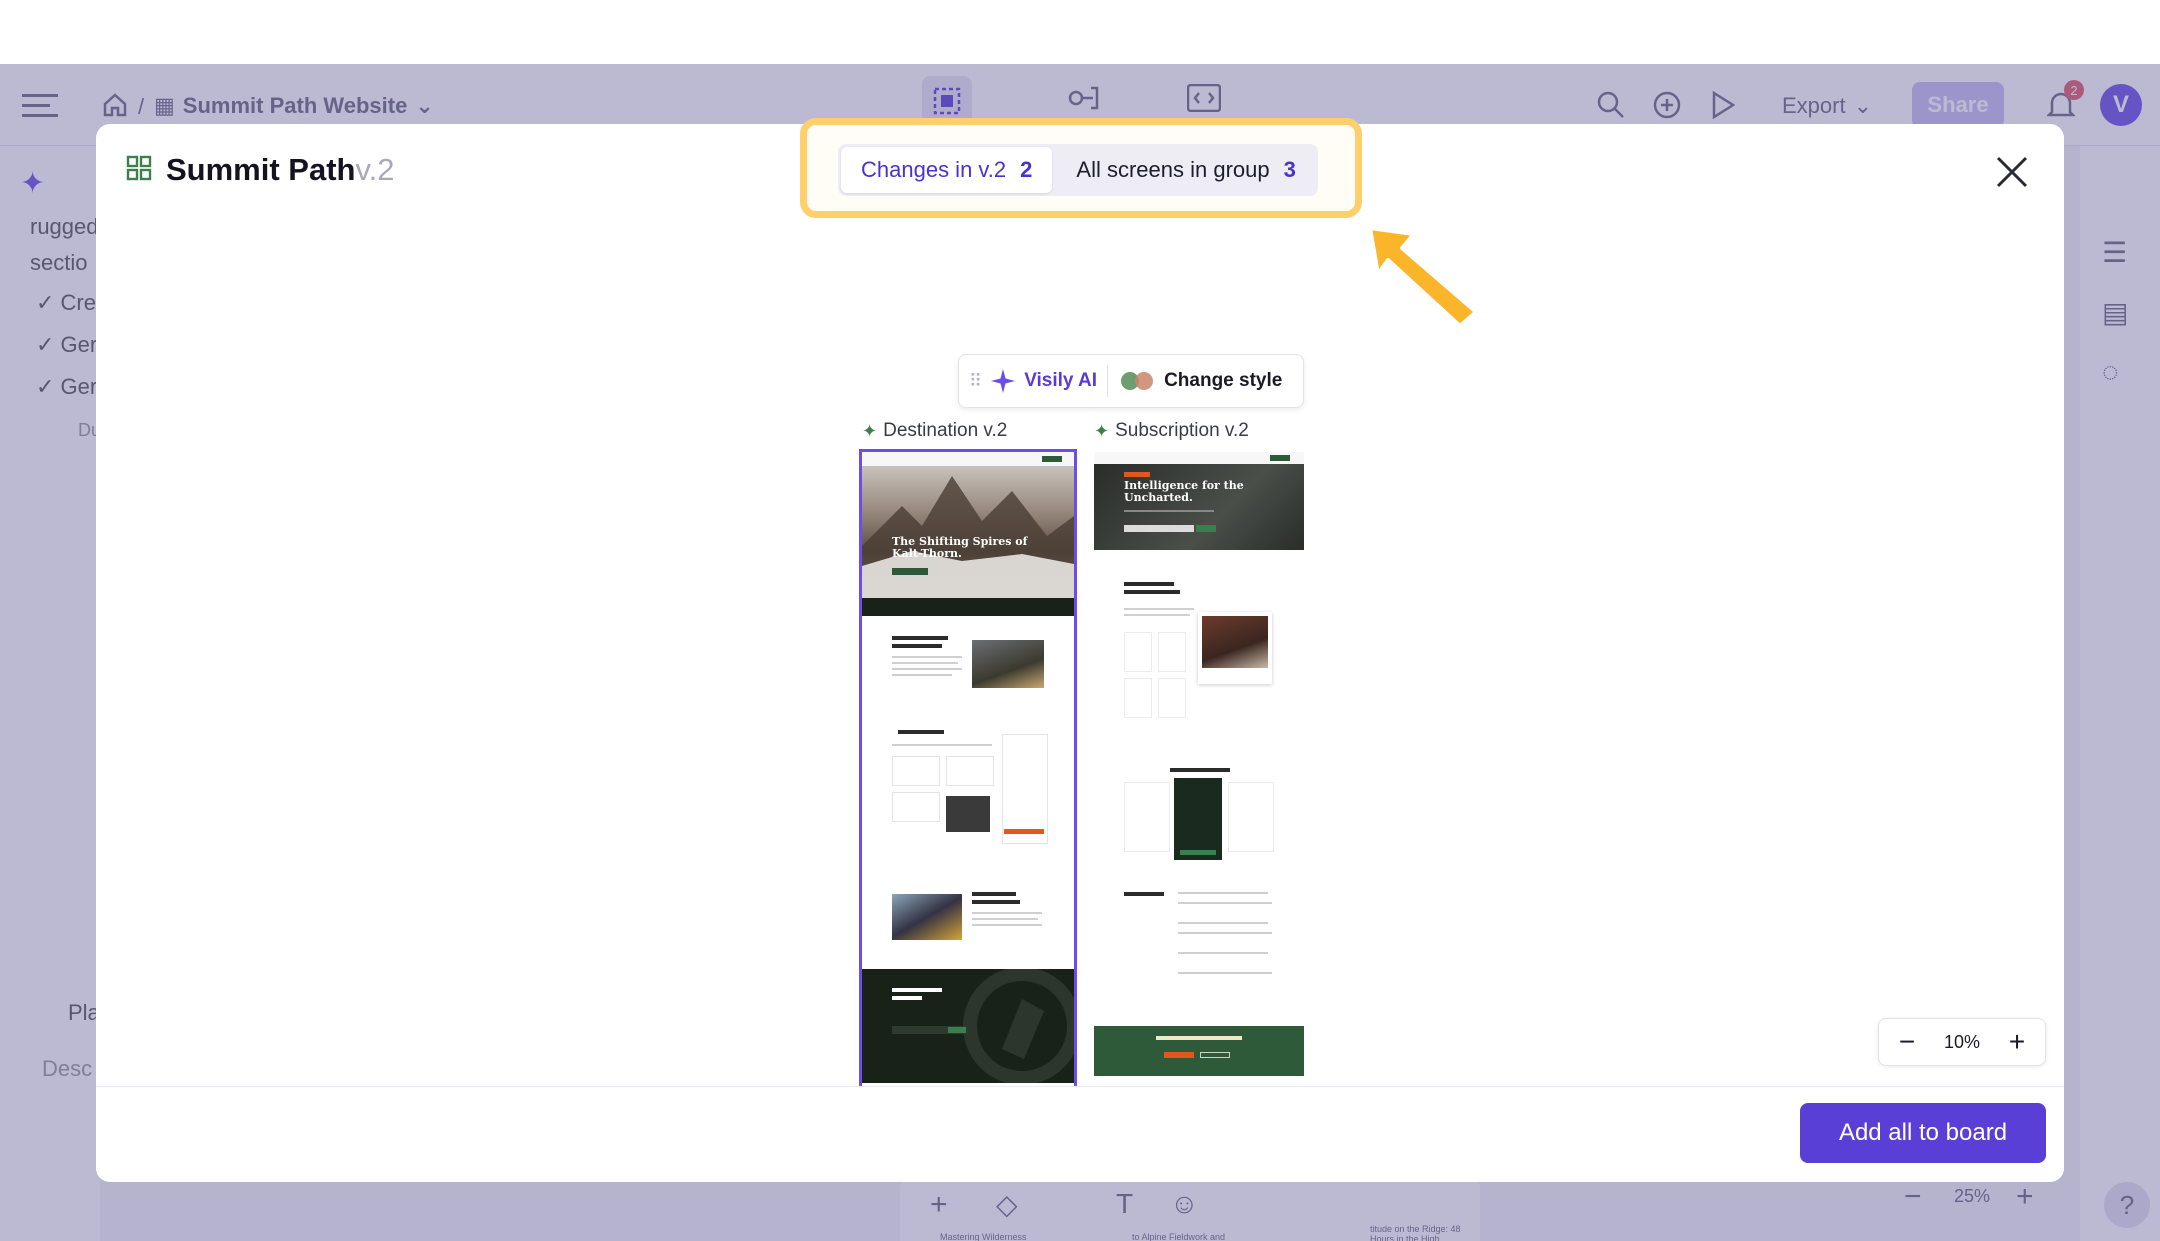 The height and width of the screenshot is (1241, 2160). I want to click on mini-cta-band, so click(1199, 1051).